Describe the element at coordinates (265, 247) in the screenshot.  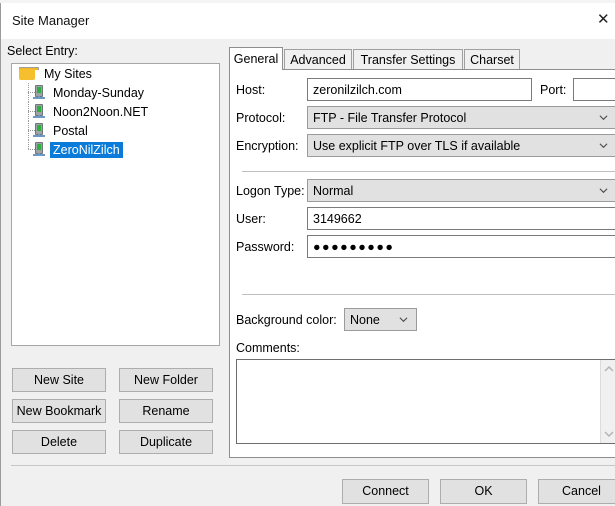
I see `password-label: Password:` at that location.